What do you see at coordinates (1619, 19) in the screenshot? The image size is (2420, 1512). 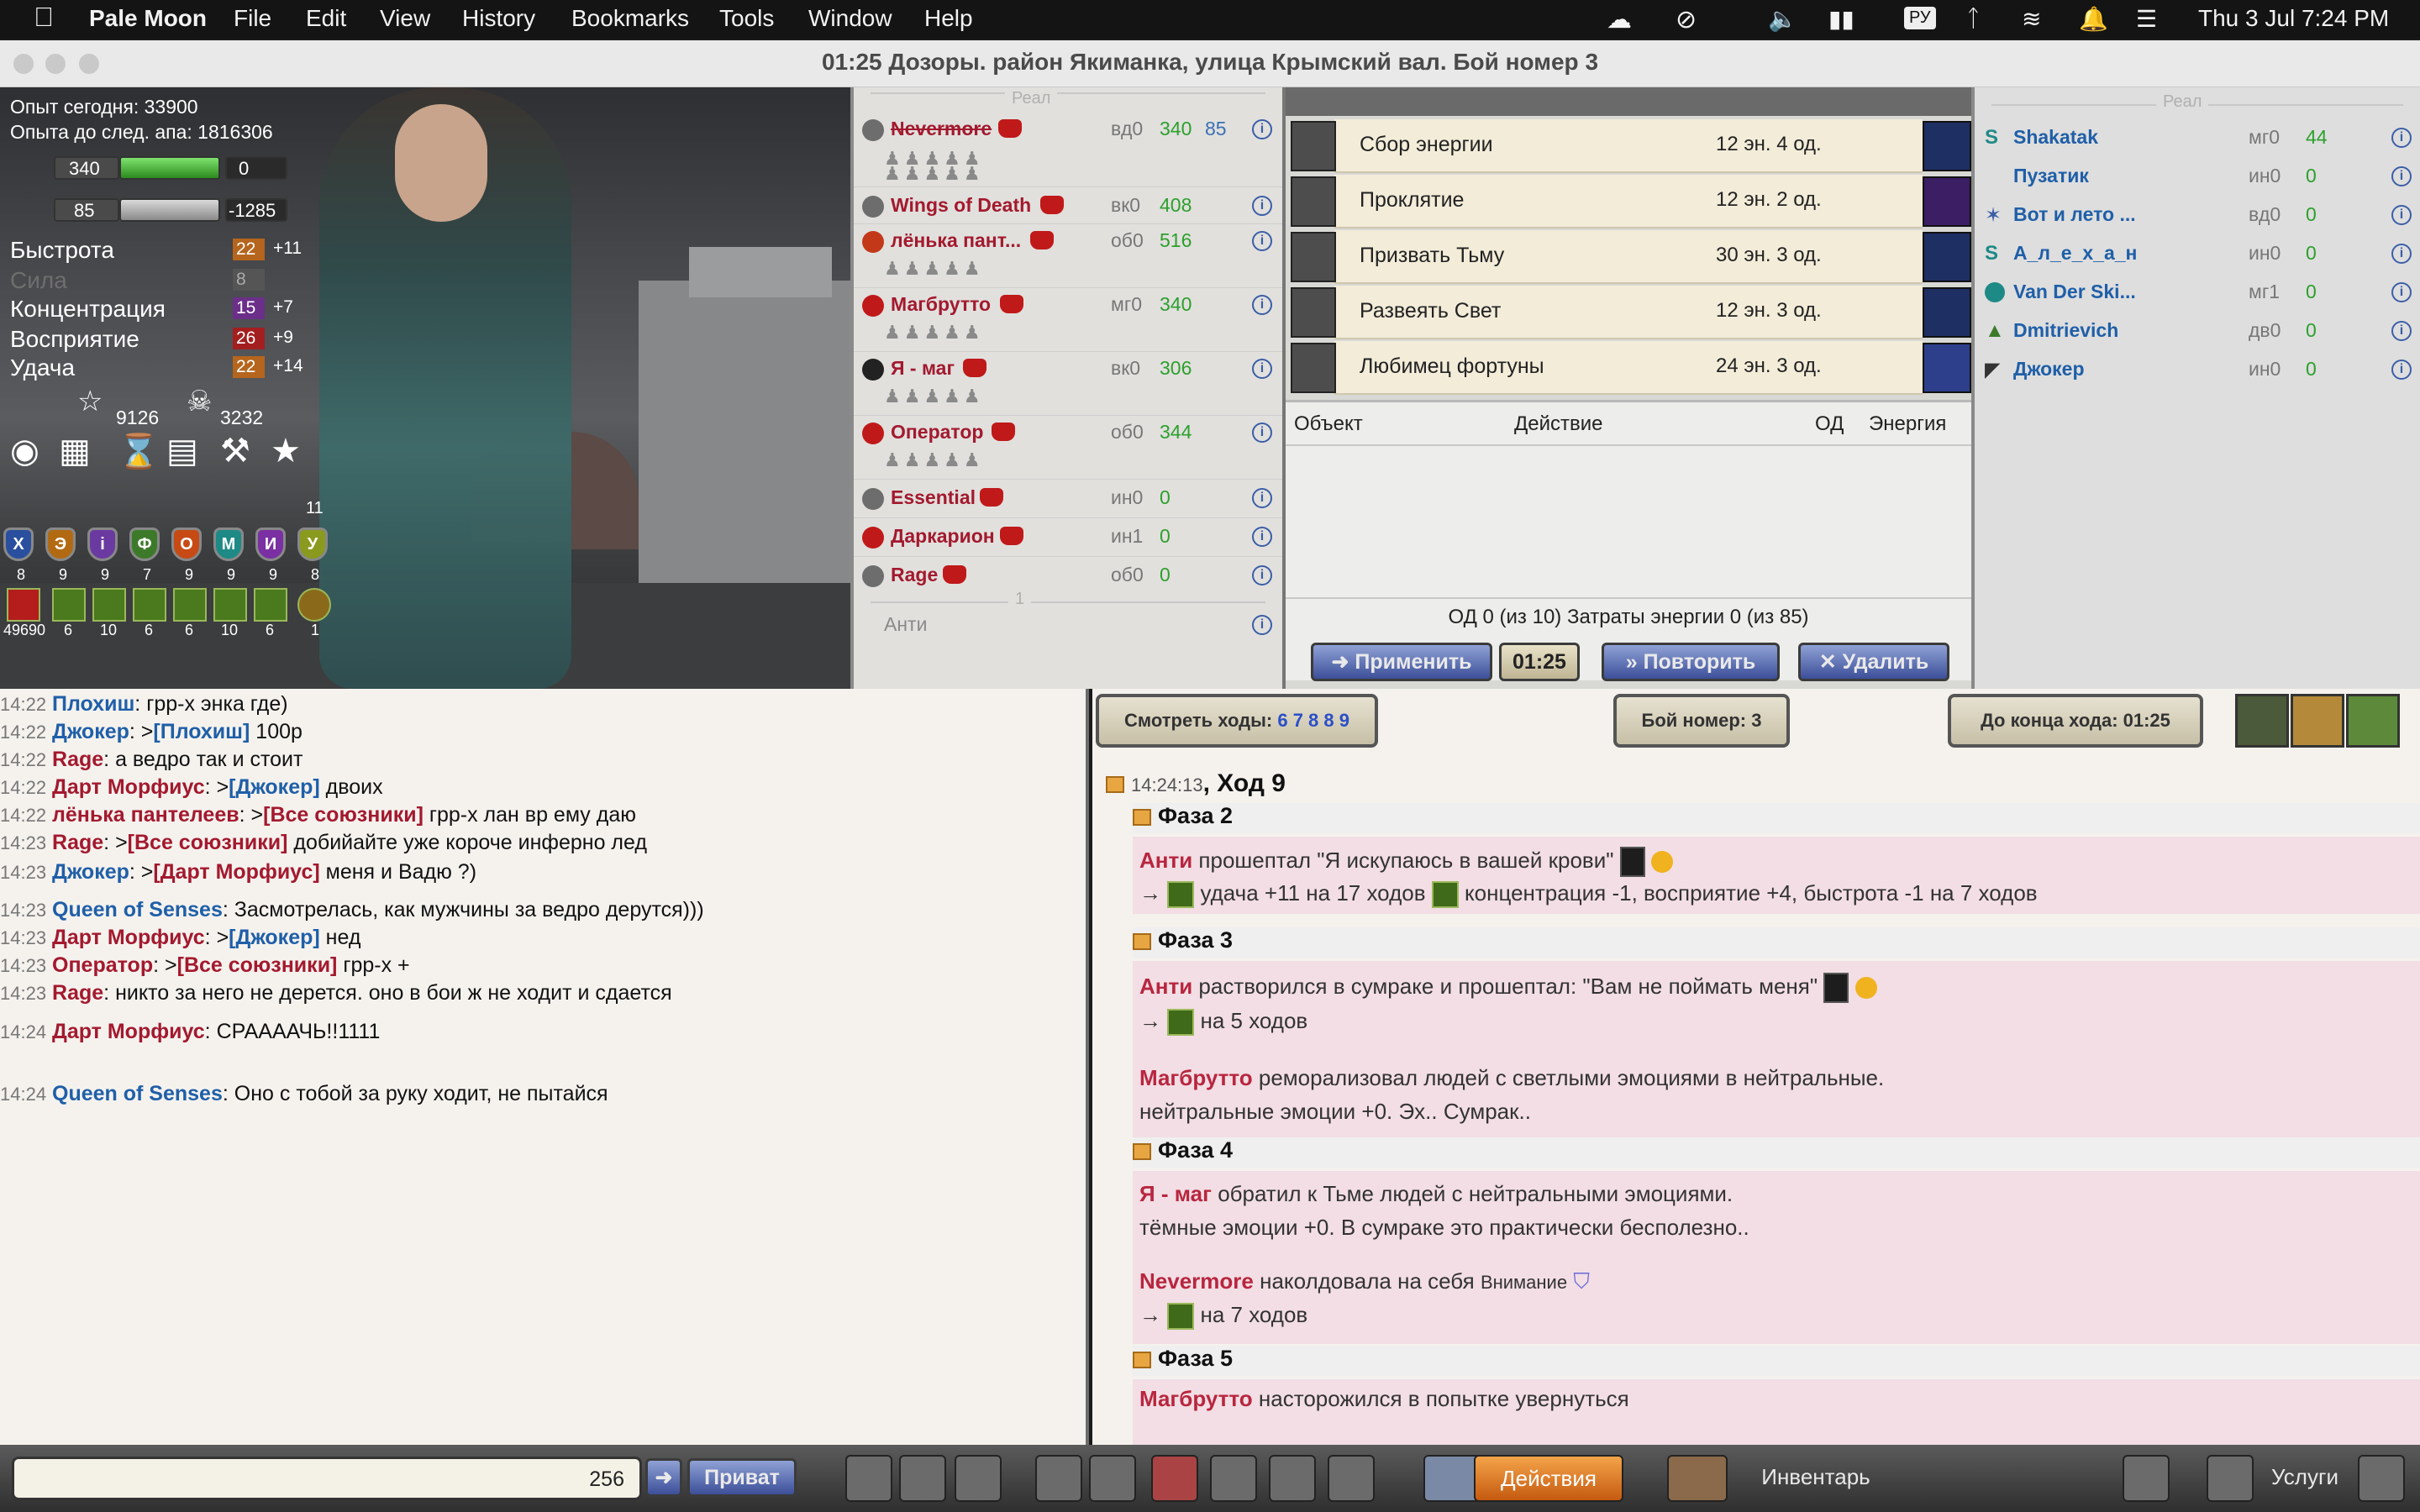 I see `creative-cloud-icon: ☁` at bounding box center [1619, 19].